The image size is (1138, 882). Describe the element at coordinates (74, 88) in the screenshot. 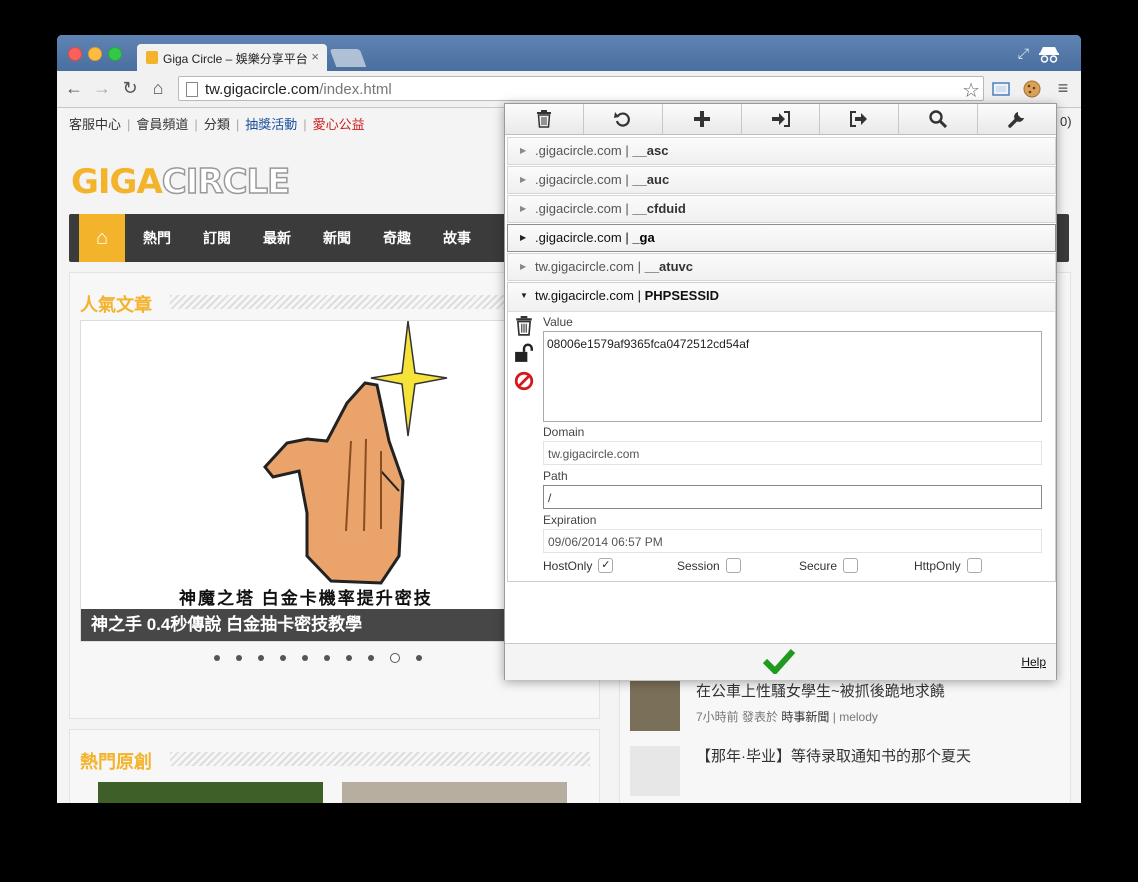

I see `back-icon: ←` at that location.